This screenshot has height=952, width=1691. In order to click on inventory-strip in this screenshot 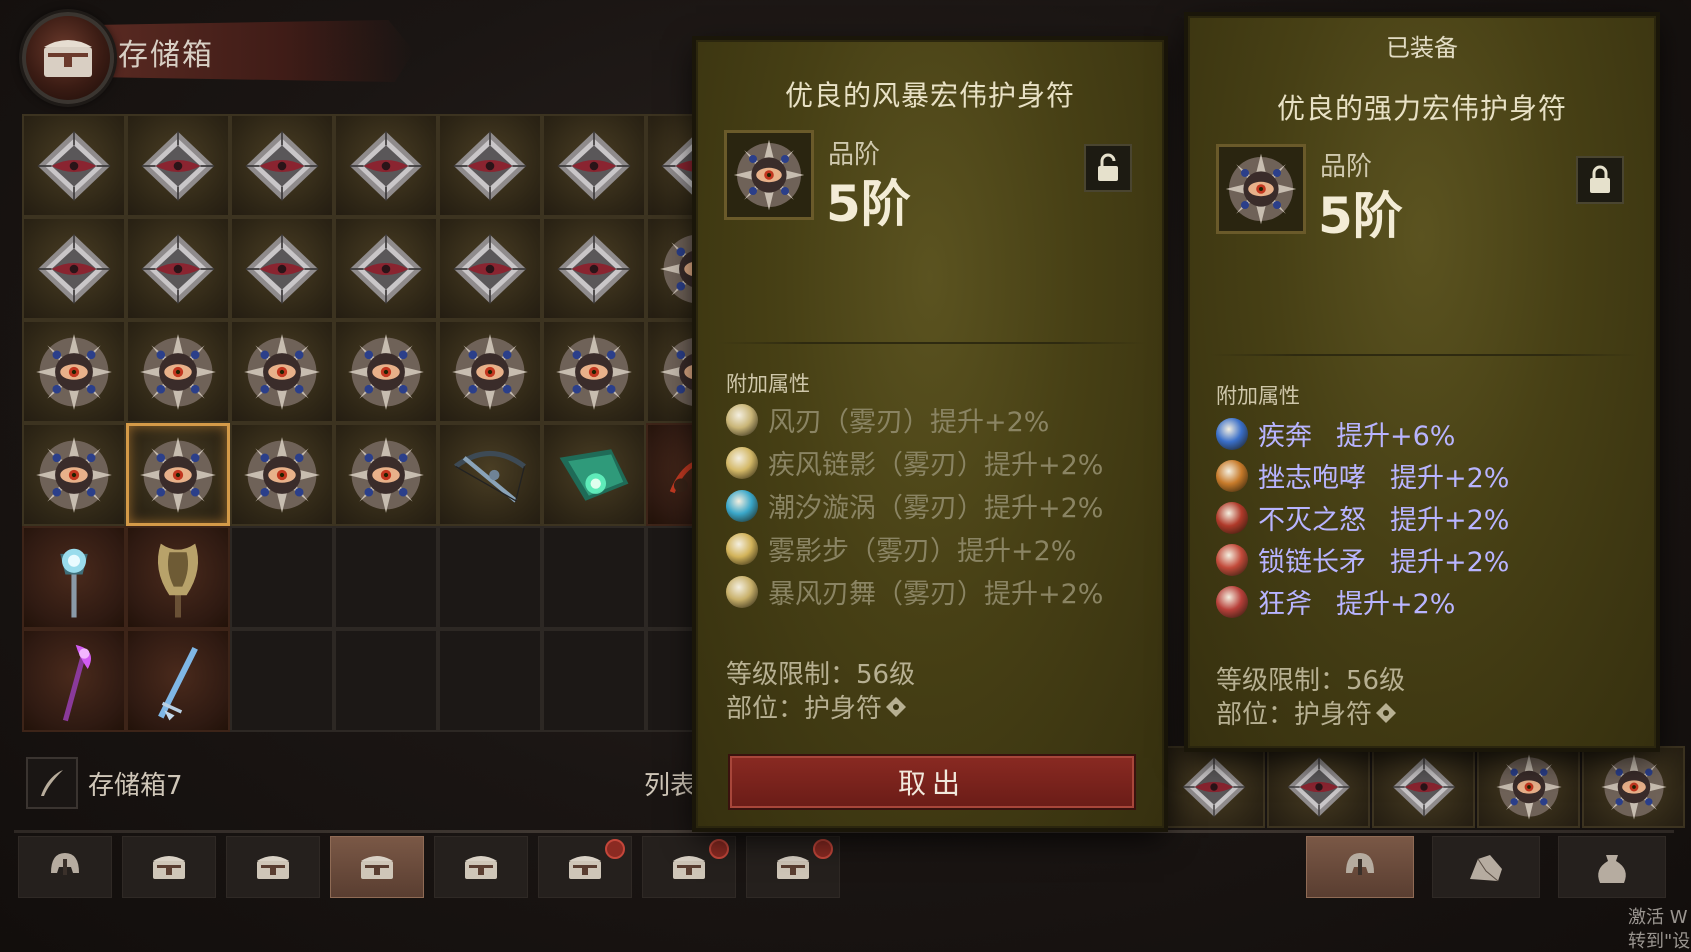, I will do `click(1423, 787)`.